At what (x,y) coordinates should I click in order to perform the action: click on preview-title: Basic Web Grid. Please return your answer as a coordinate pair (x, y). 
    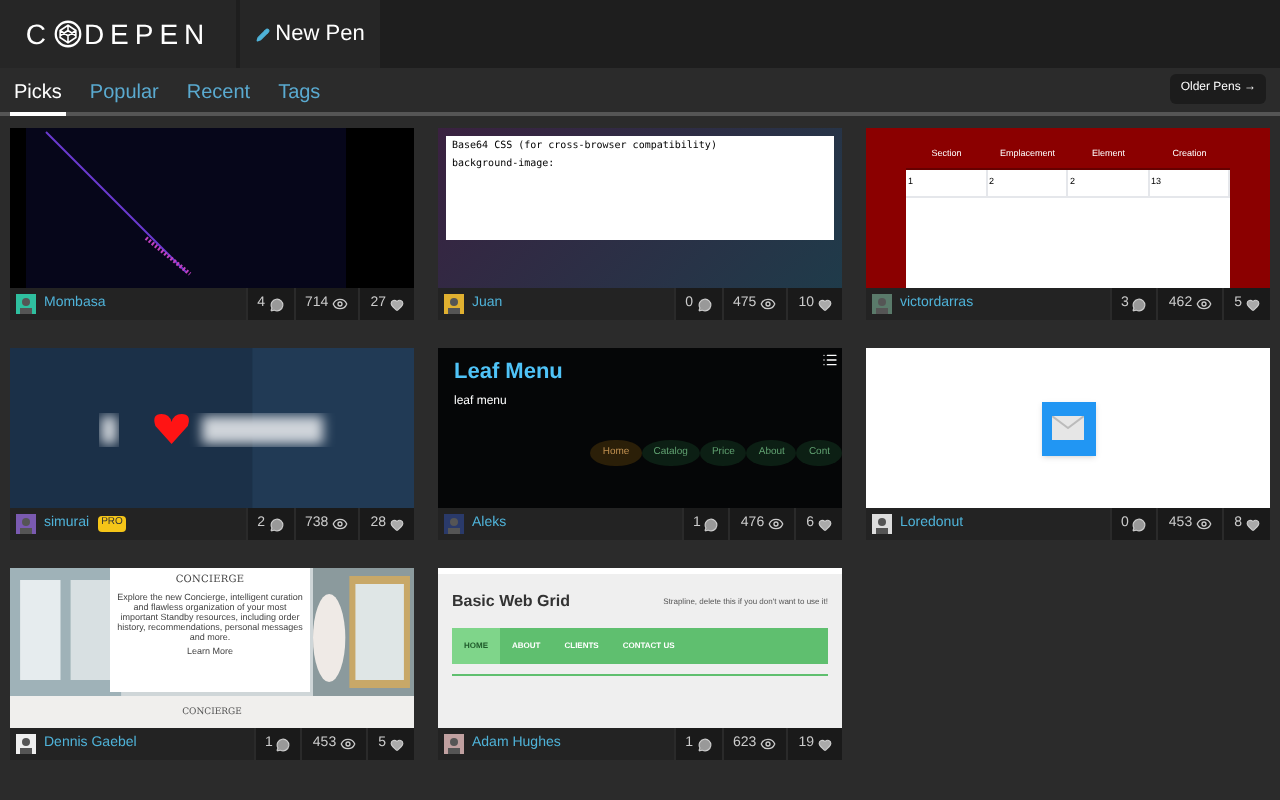
    Looking at the image, I should click on (511, 602).